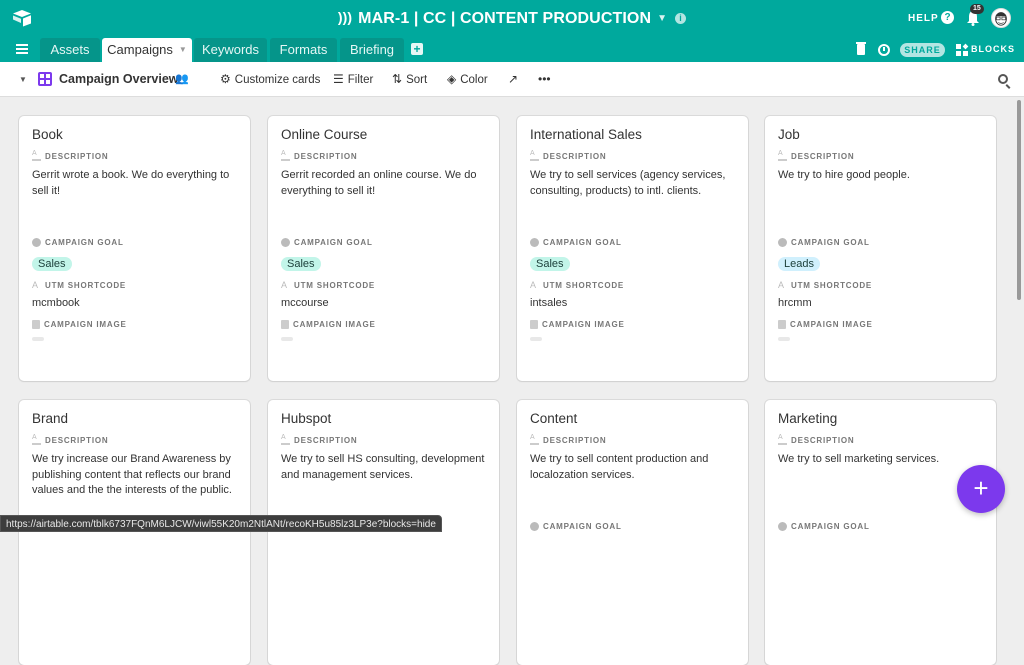 This screenshot has width=1024, height=665. I want to click on view-switcher-toggle-icon: ▼, so click(23, 79).